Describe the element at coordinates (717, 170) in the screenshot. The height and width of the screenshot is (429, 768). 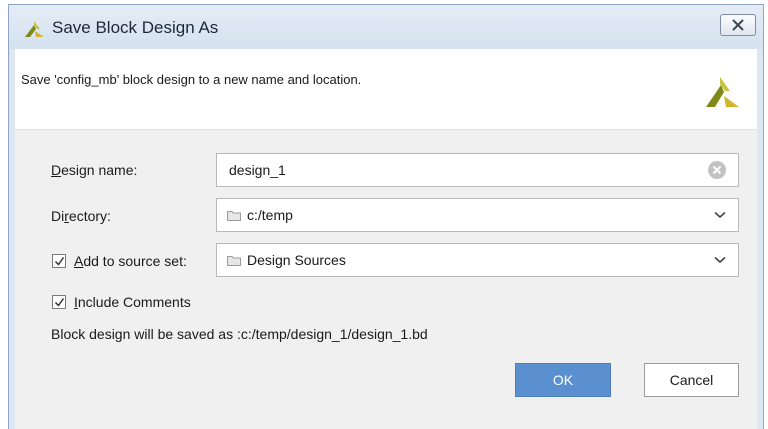
I see `clear-icon` at that location.